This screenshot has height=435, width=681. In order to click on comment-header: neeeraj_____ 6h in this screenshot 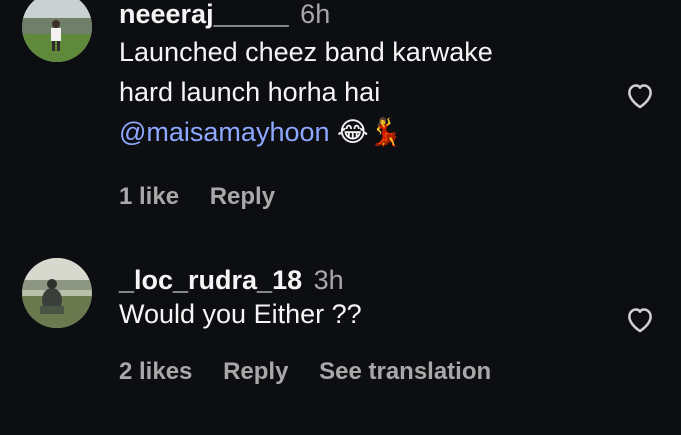, I will do `click(360, 15)`.